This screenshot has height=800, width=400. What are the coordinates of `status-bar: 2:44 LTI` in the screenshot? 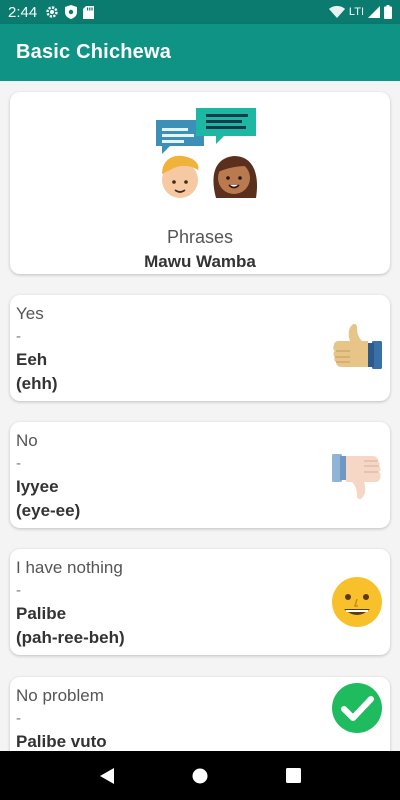 It's located at (200, 12).